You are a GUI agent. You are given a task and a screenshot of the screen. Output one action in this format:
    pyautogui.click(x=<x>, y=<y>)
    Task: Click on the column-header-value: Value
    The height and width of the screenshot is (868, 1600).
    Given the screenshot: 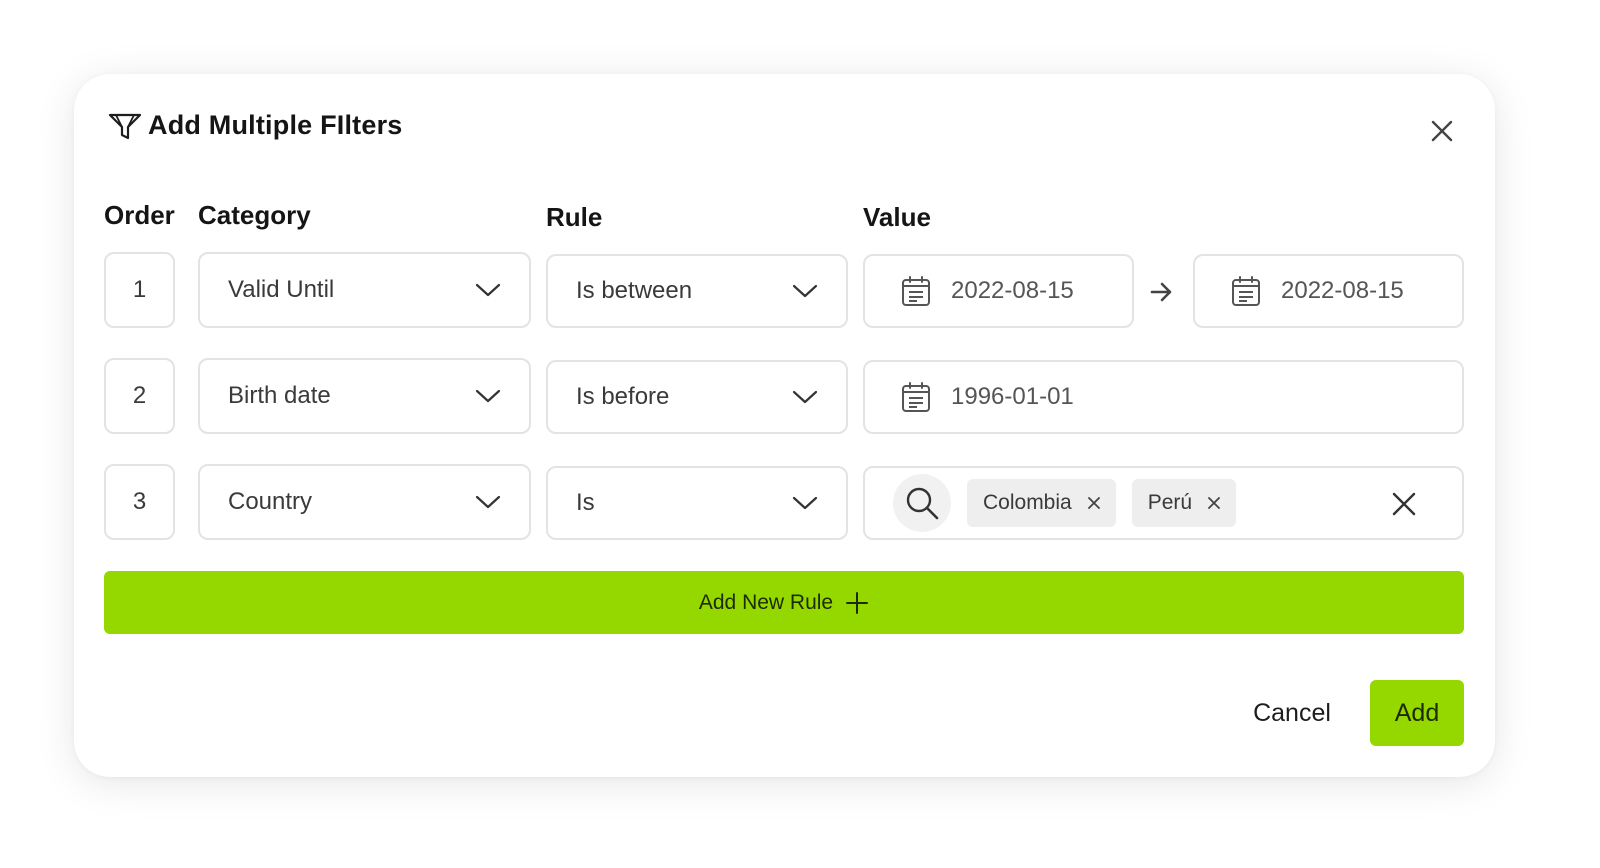 What is the action you would take?
    pyautogui.click(x=897, y=217)
    